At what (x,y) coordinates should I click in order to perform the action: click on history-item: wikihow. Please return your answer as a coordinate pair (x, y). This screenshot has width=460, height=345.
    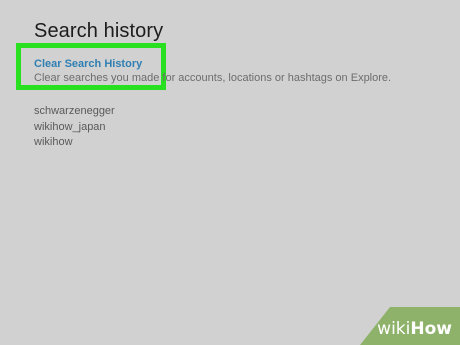
    Looking at the image, I should click on (74, 143).